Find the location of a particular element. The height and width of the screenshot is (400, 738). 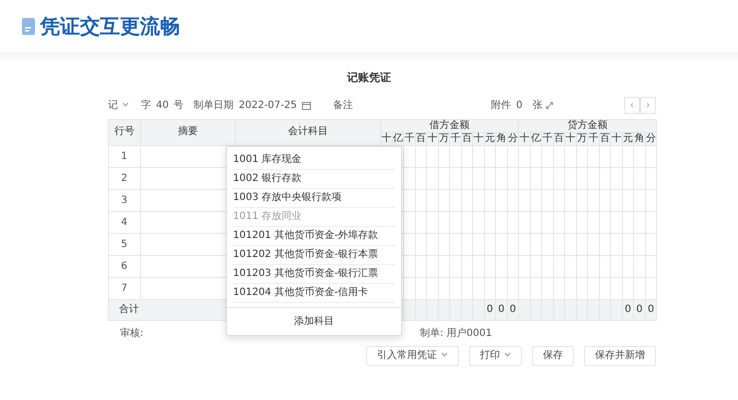

attachment-count: 0 is located at coordinates (519, 105).